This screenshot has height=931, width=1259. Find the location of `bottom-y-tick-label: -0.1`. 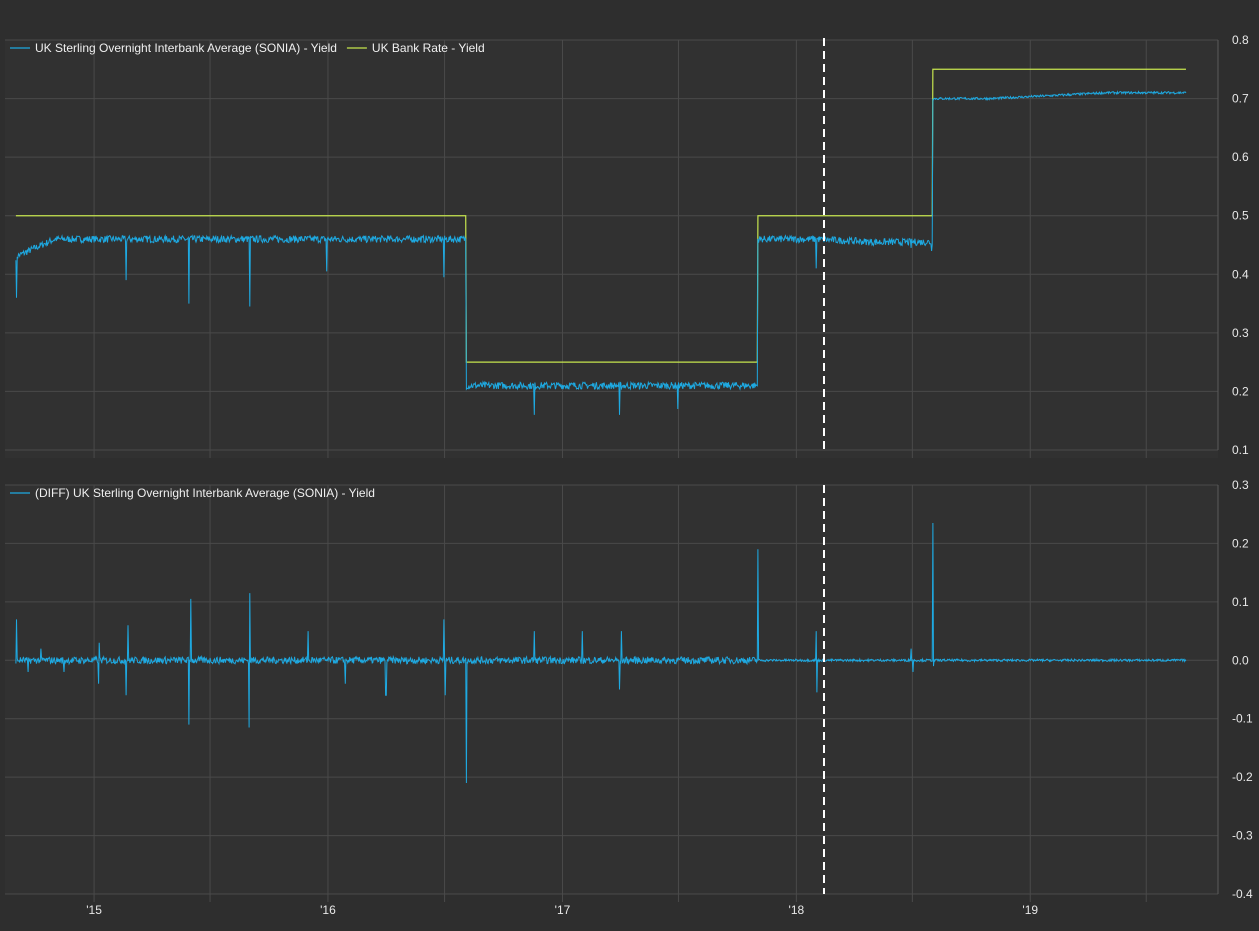

bottom-y-tick-label: -0.1 is located at coordinates (1242, 719).